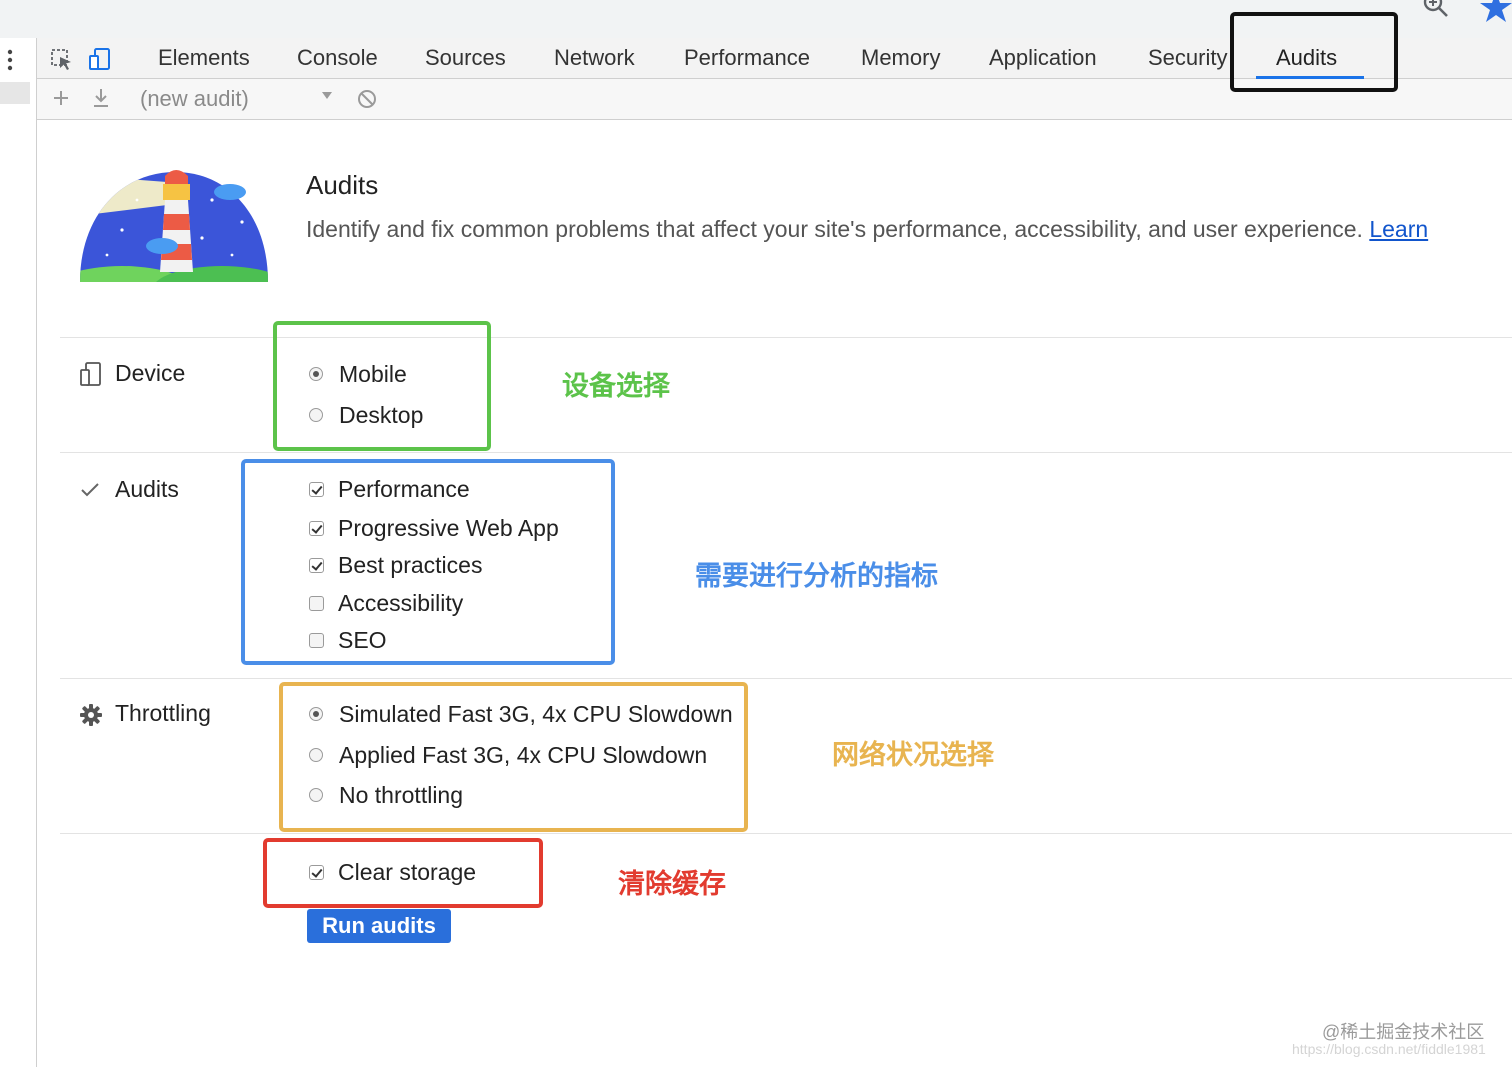 The width and height of the screenshot is (1512, 1067). I want to click on annotation-box-throttling, so click(513, 757).